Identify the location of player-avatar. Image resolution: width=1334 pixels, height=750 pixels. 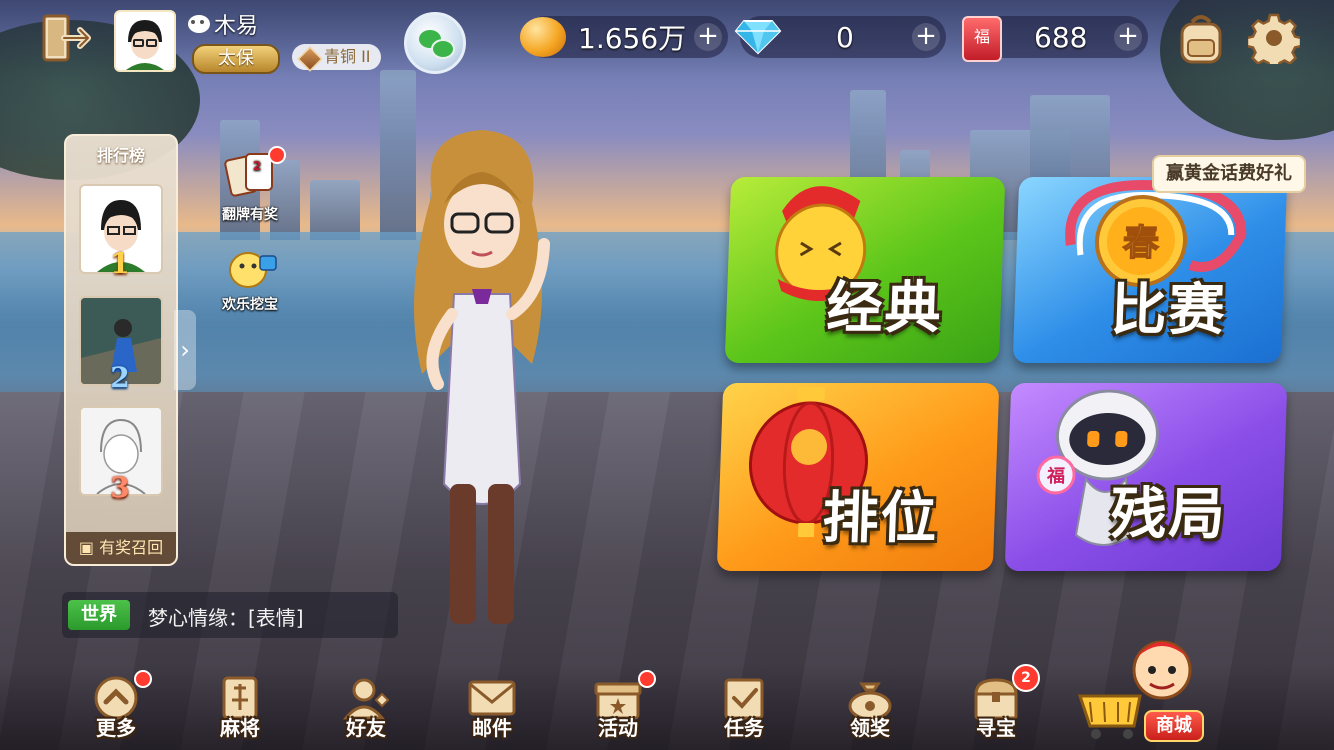
(145, 41).